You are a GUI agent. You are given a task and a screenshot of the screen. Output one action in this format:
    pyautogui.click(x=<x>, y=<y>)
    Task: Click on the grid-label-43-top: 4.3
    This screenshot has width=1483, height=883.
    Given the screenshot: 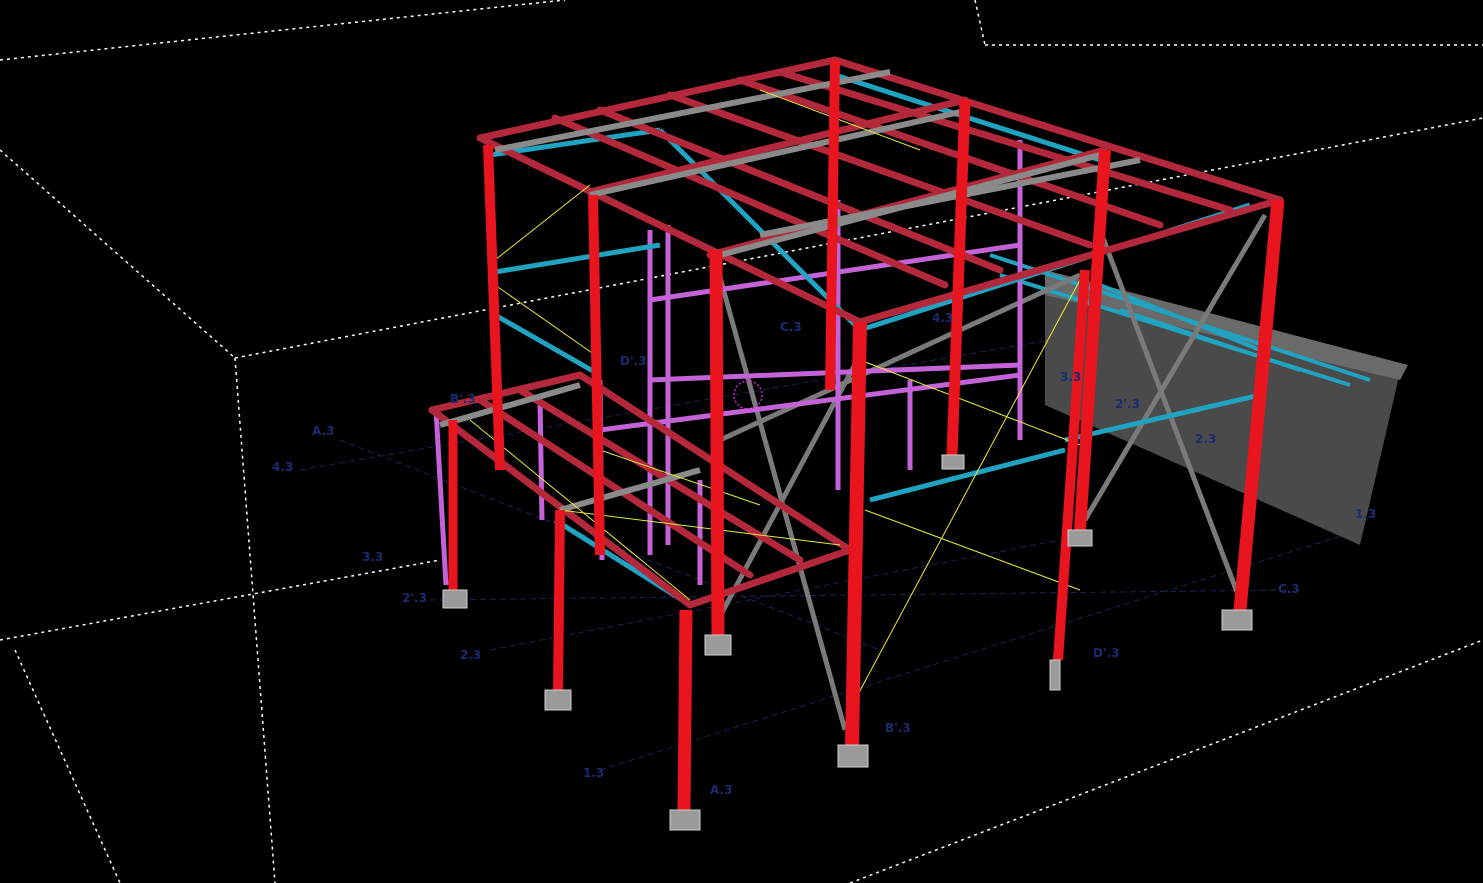 What is the action you would take?
    pyautogui.click(x=942, y=318)
    